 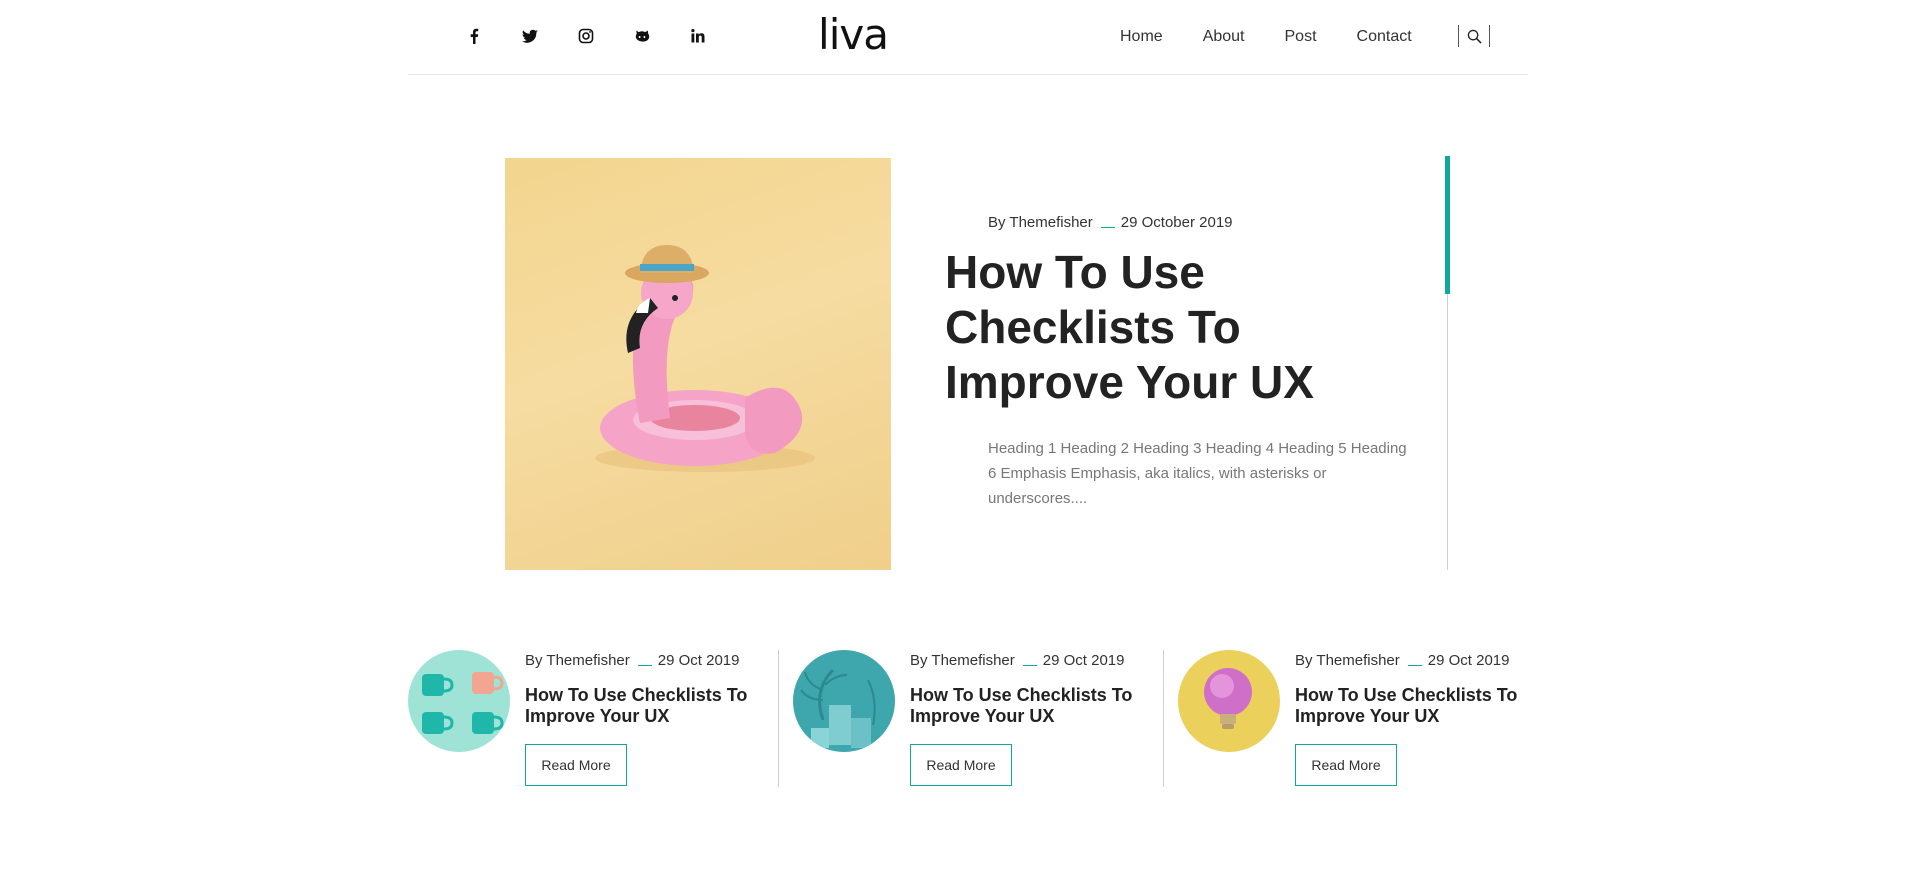 I want to click on flamingo-float-illustration, so click(x=705, y=358).